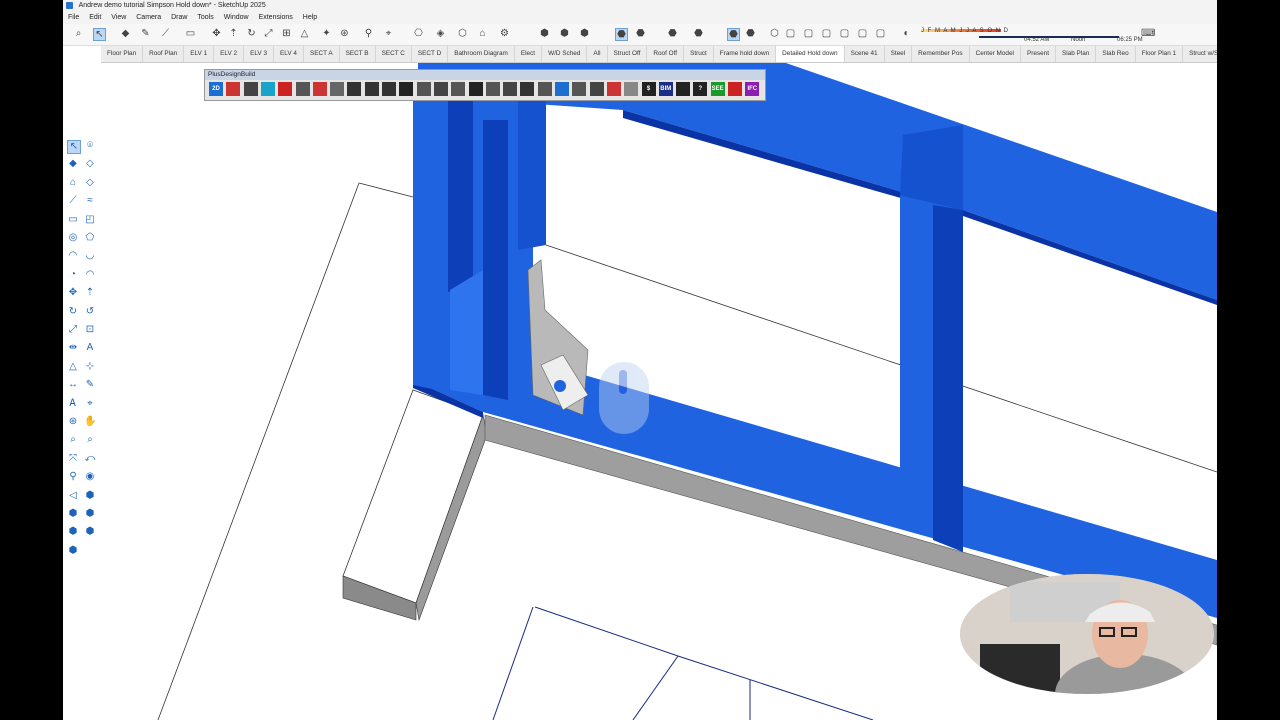  What do you see at coordinates (628, 54) in the screenshot?
I see `scene-tab: Struct Off` at bounding box center [628, 54].